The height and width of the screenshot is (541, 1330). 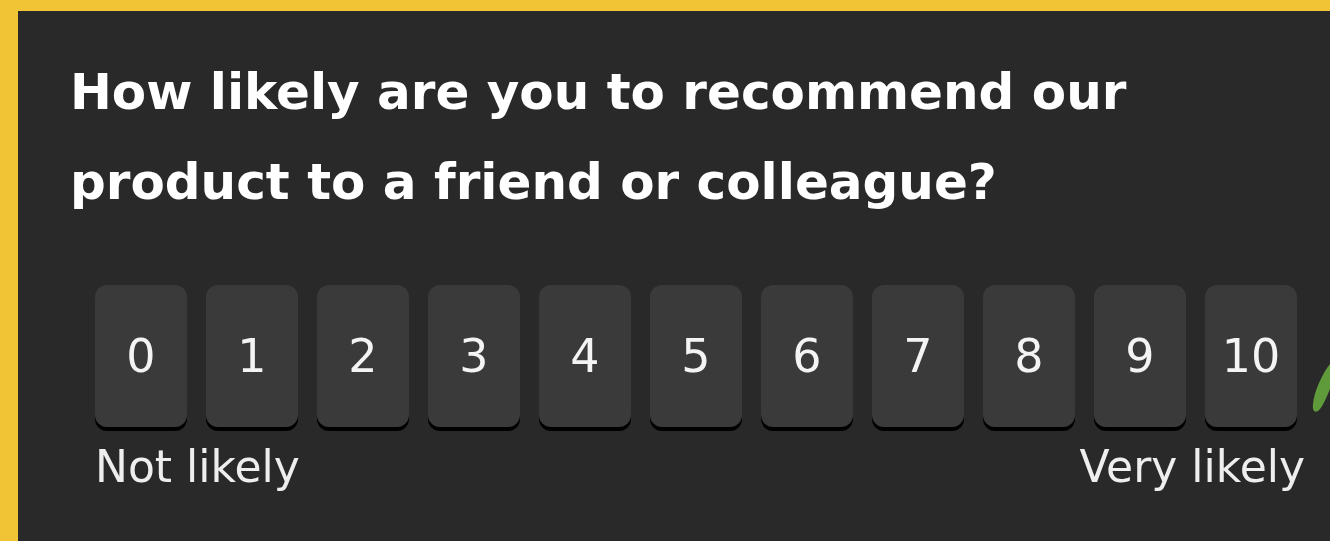 What do you see at coordinates (1192, 466) in the screenshot?
I see `high-label: Very likely` at bounding box center [1192, 466].